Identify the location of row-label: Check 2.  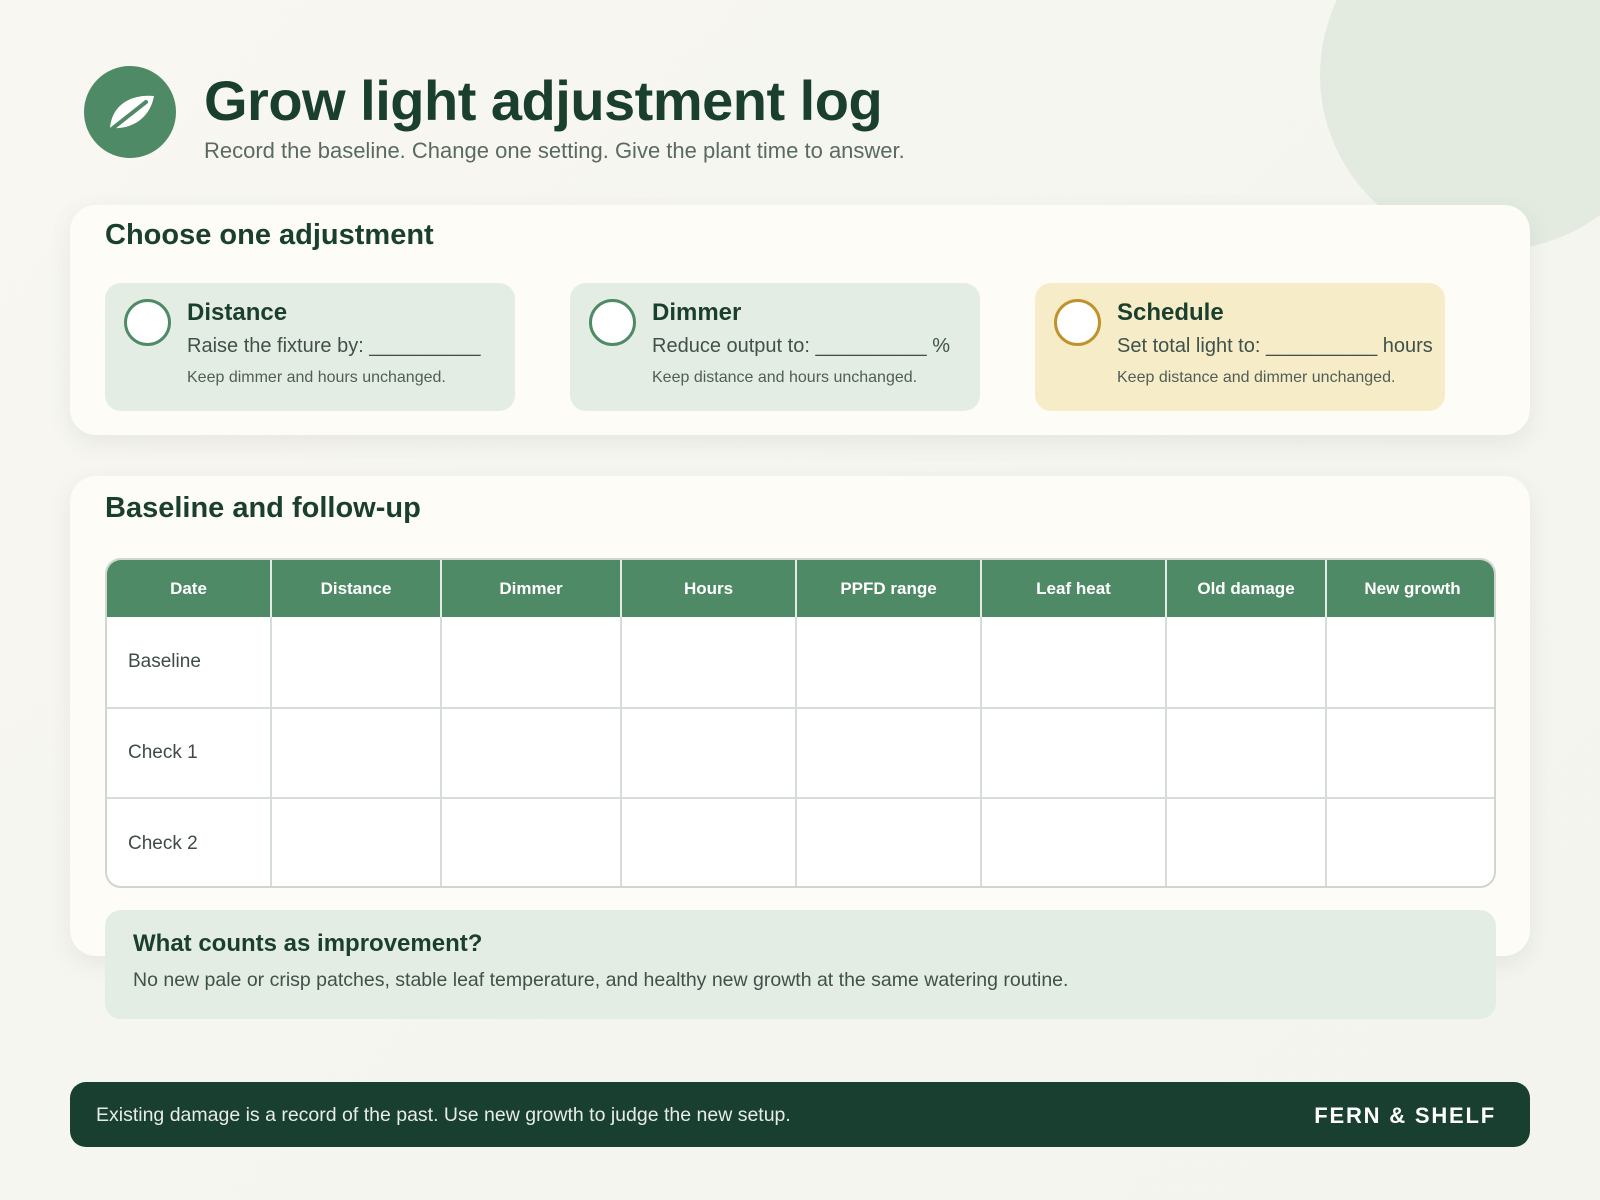
(189, 841).